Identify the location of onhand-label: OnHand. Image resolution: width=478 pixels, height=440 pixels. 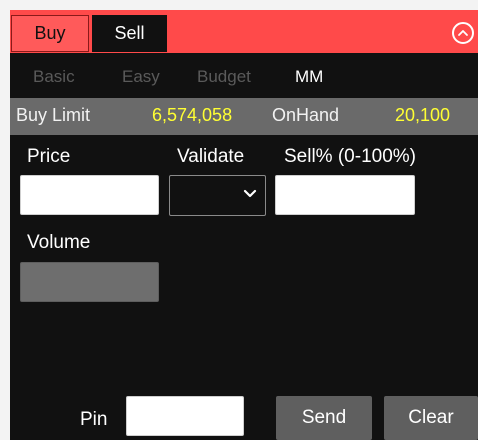
(306, 115).